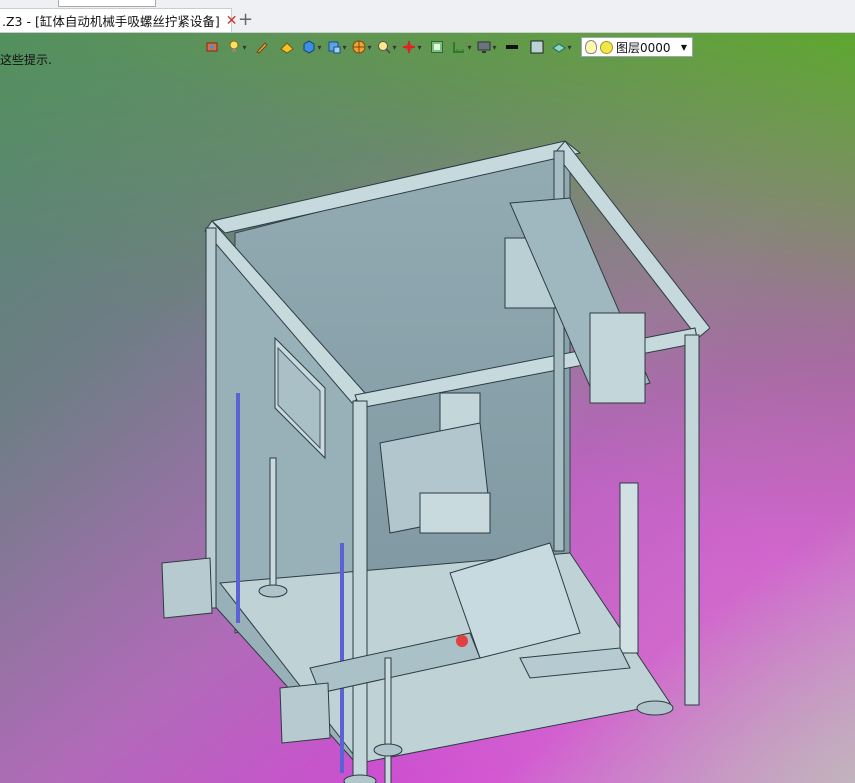 This screenshot has height=783, width=855. What do you see at coordinates (512, 47) in the screenshot?
I see `line-style-icon` at bounding box center [512, 47].